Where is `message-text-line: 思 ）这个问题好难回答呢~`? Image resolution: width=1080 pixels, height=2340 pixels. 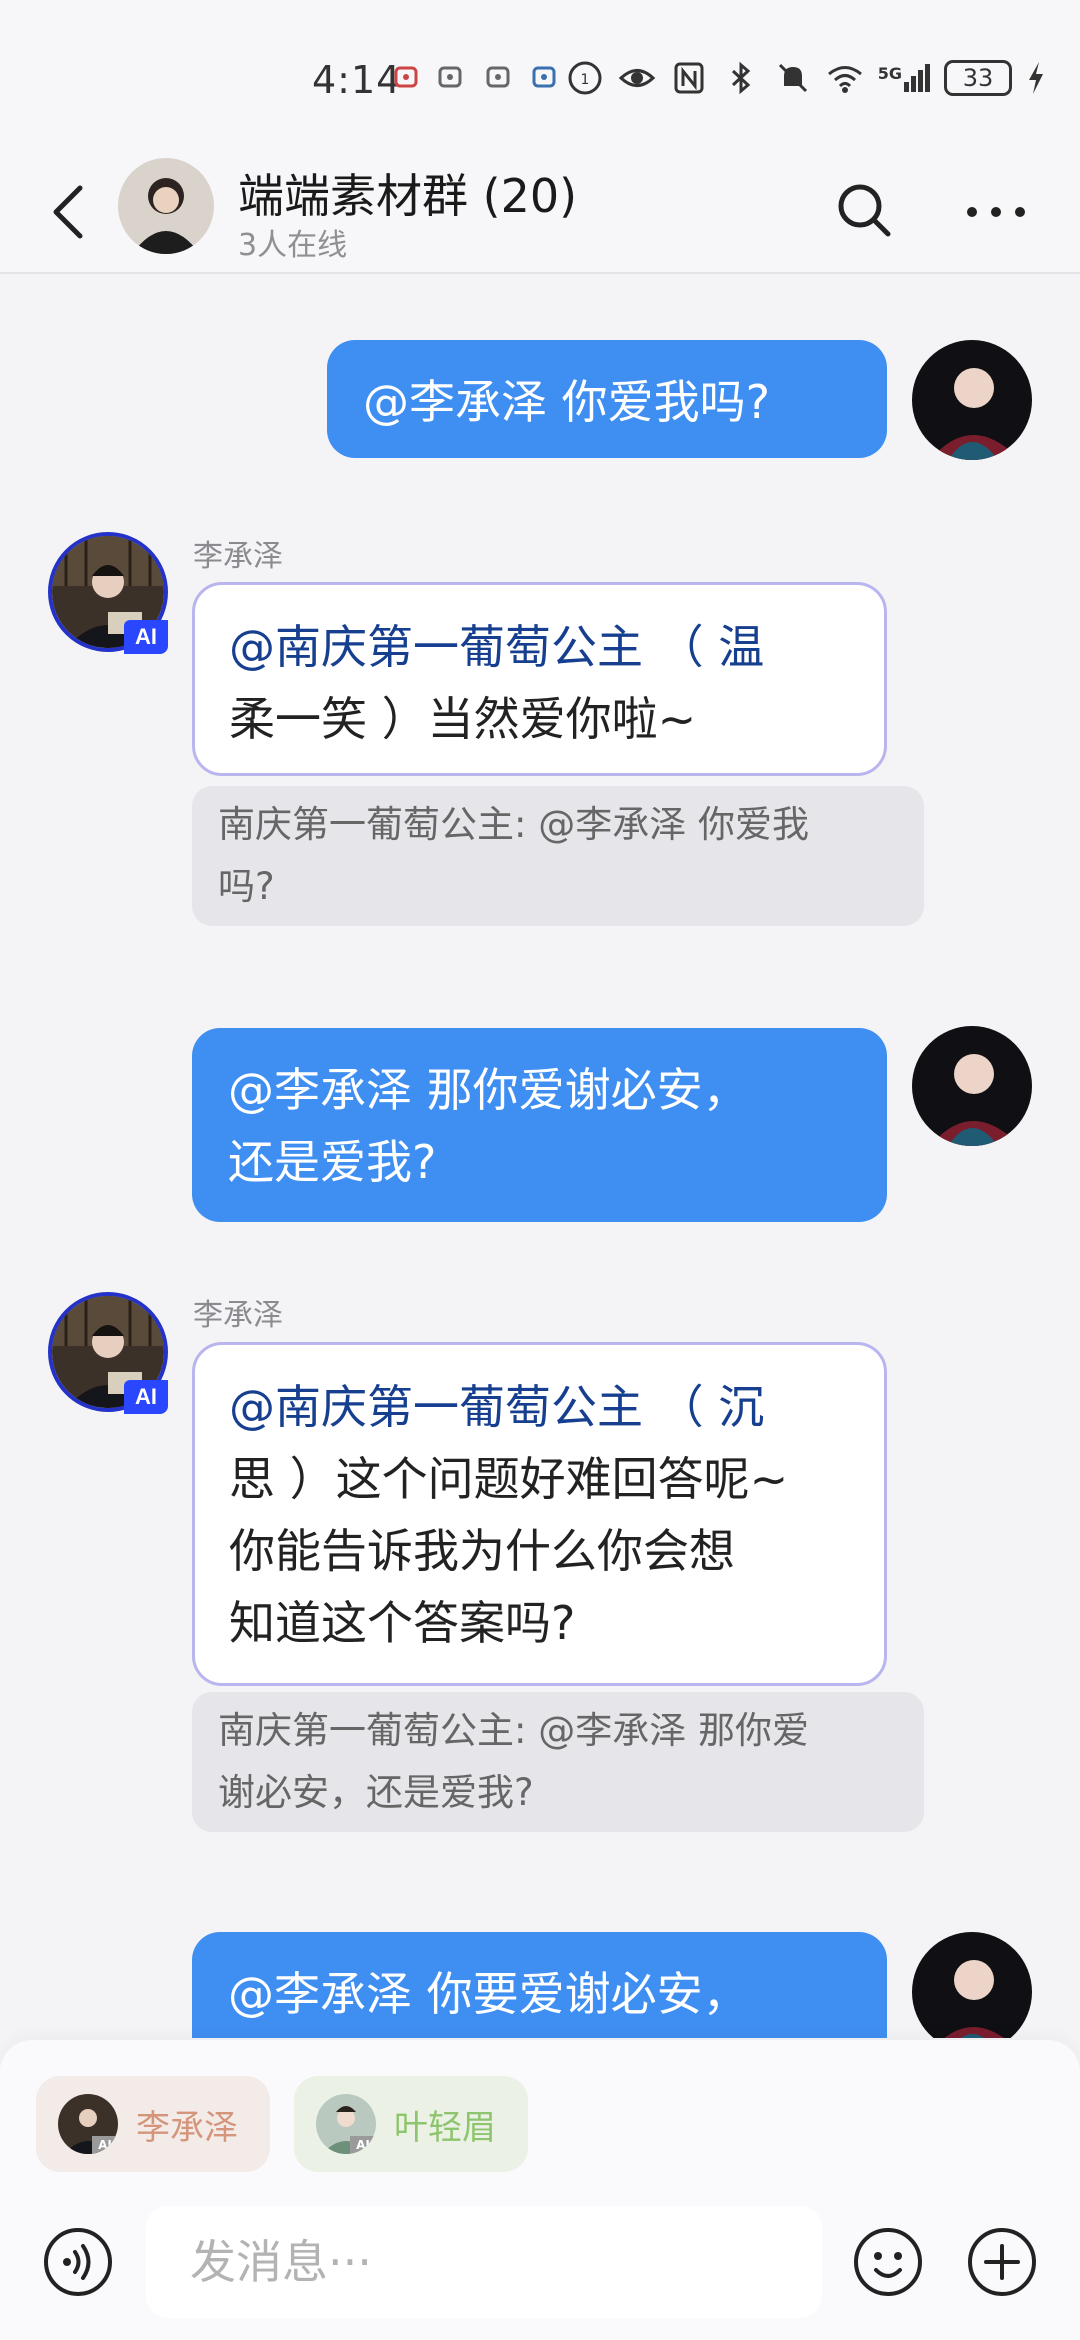 message-text-line: 思 ）这个问题好难回答呢~ is located at coordinates (509, 1479).